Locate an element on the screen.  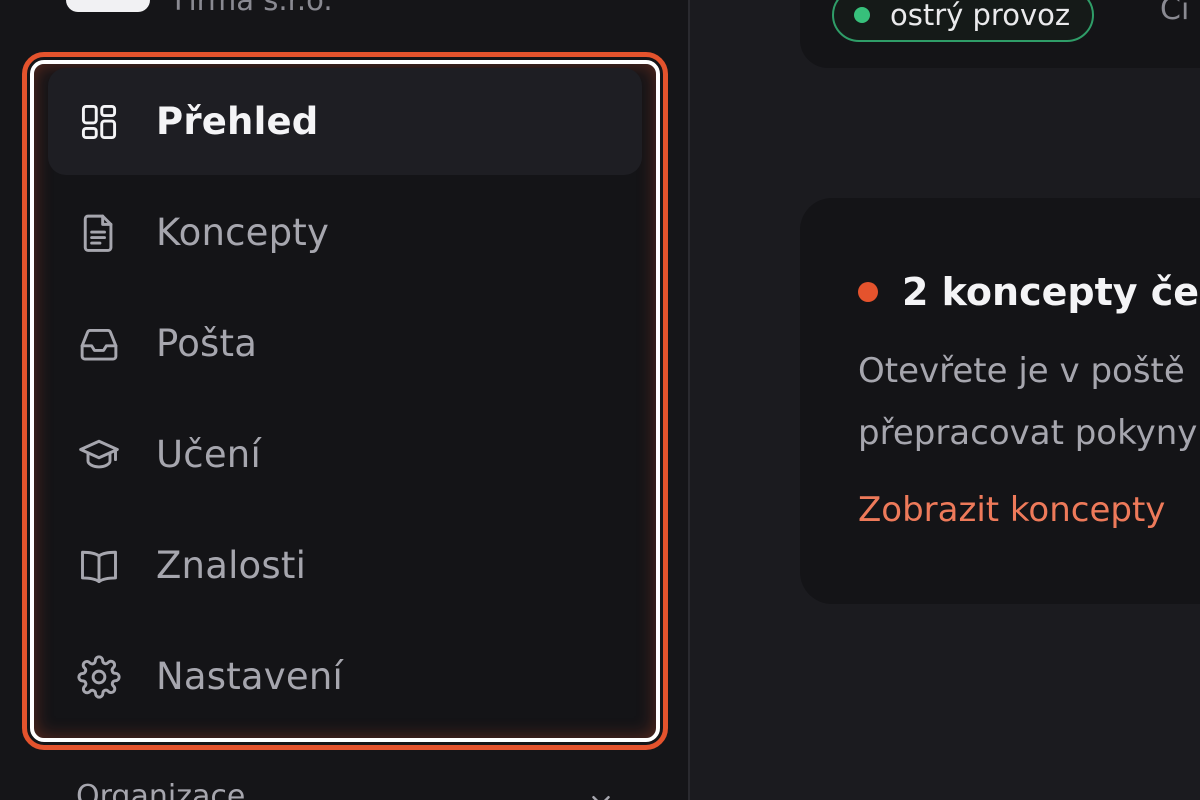
gear-icon is located at coordinates (99, 677).